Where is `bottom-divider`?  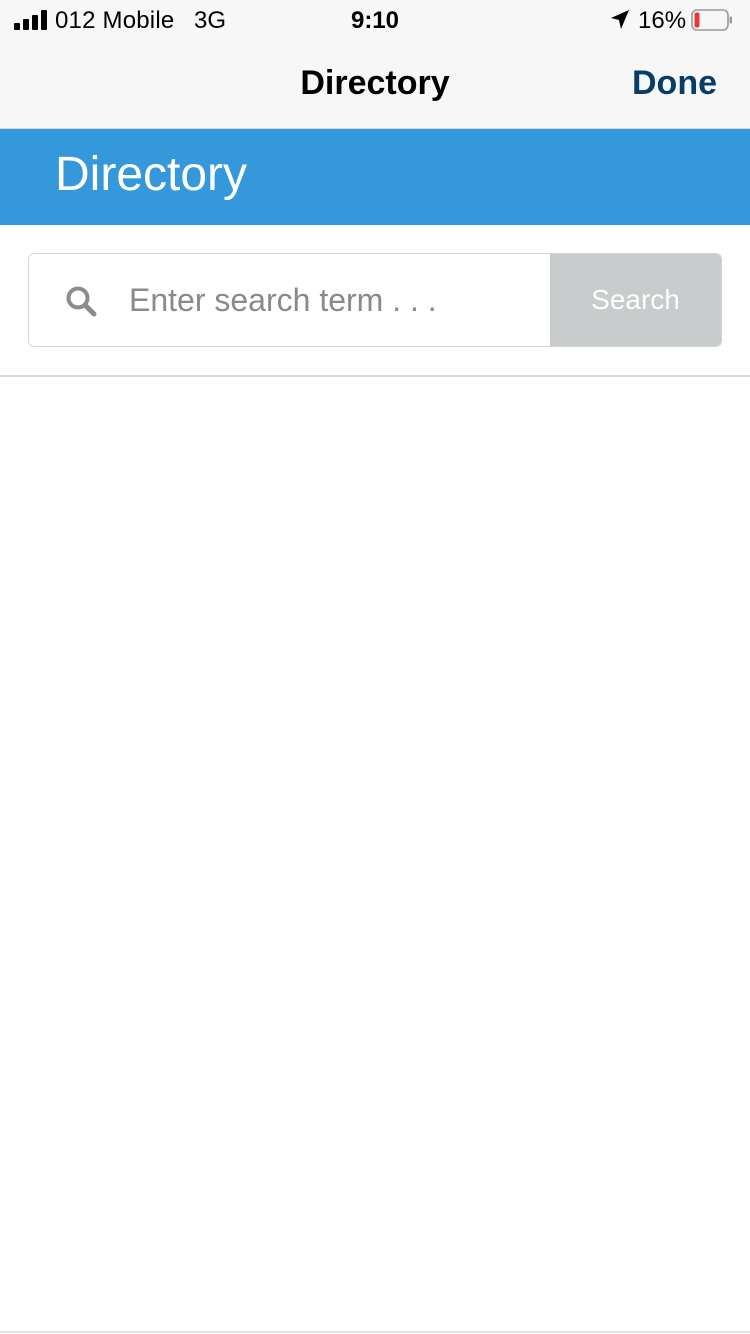 bottom-divider is located at coordinates (375, 1332).